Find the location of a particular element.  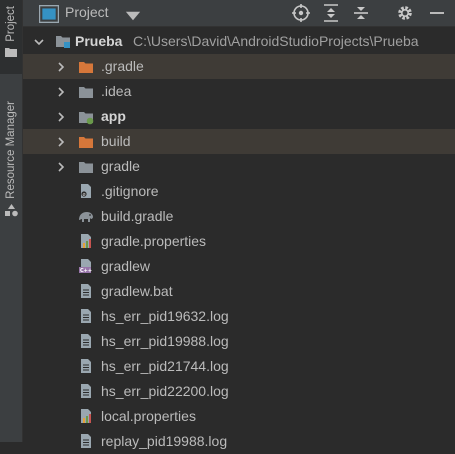

list-item-label: build is located at coordinates (116, 141).